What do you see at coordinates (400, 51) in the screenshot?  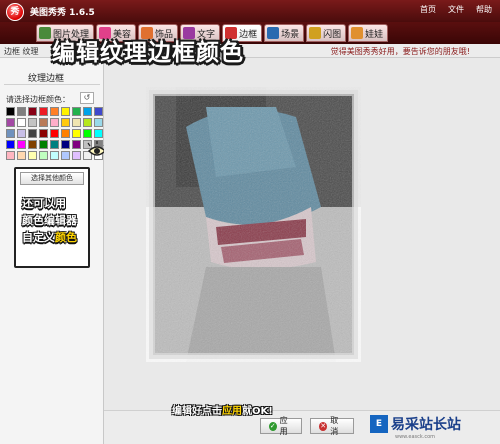 I see `promo-text: 觉得美图秀秀好用，要告诉您的朋友哦!` at bounding box center [400, 51].